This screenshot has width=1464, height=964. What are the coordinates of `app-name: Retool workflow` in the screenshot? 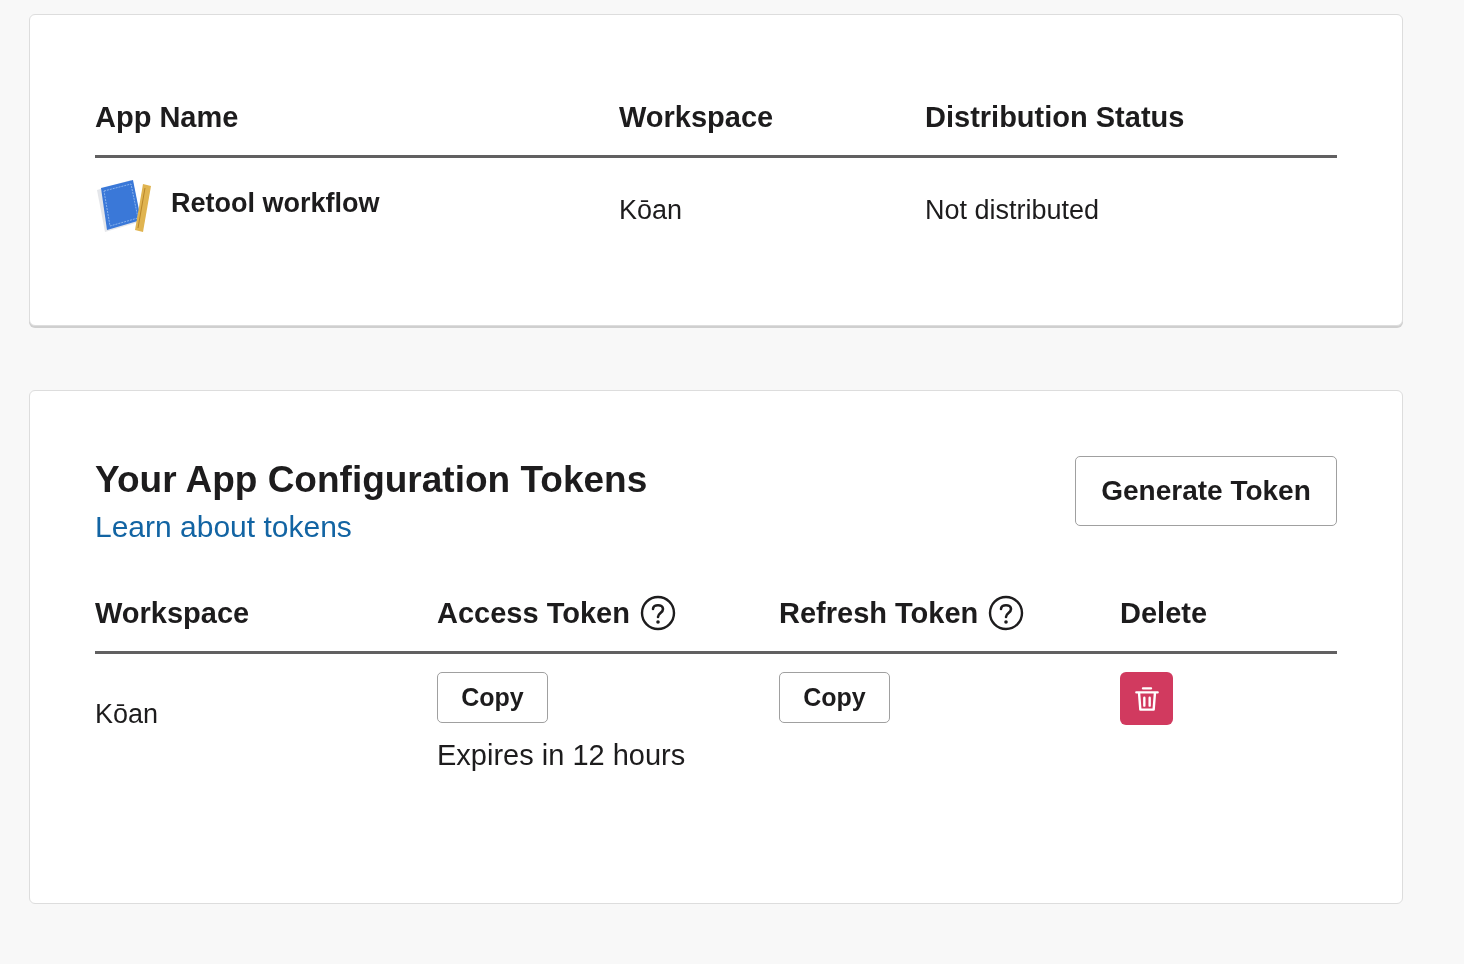 It's located at (275, 206).